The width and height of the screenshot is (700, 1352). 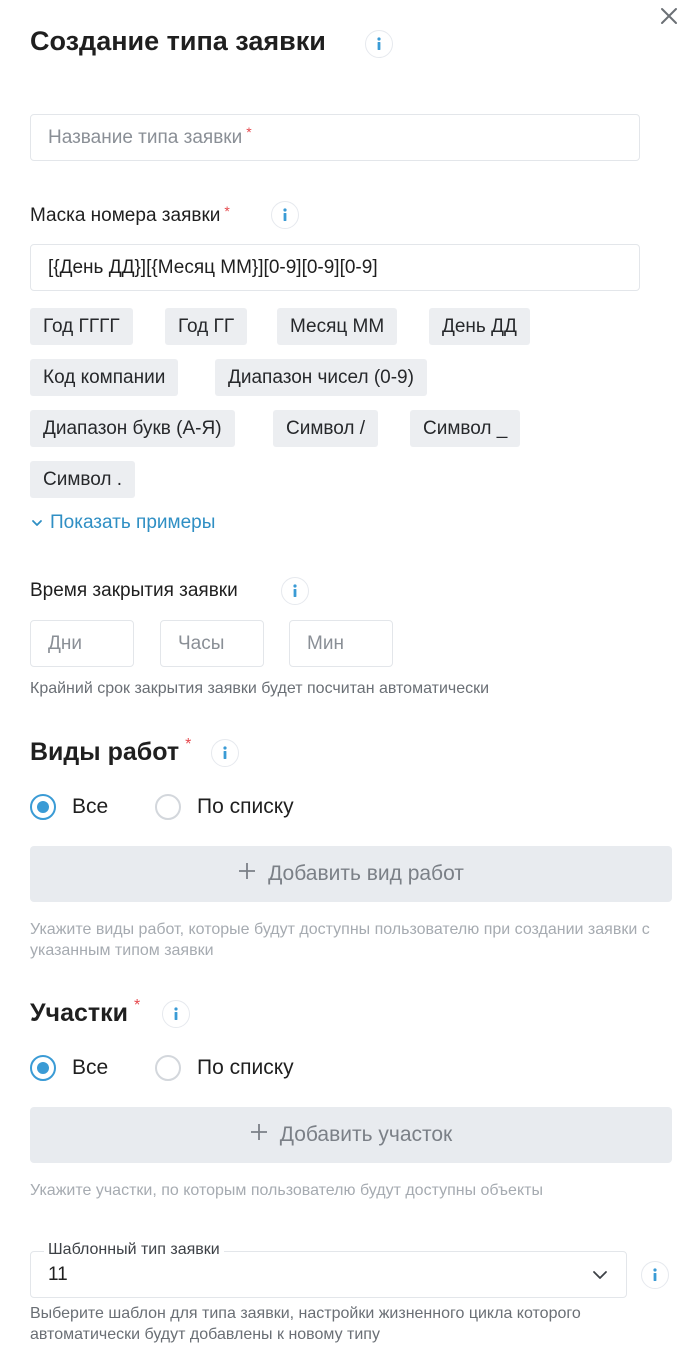 I want to click on minutes-input: Мин, so click(x=341, y=643).